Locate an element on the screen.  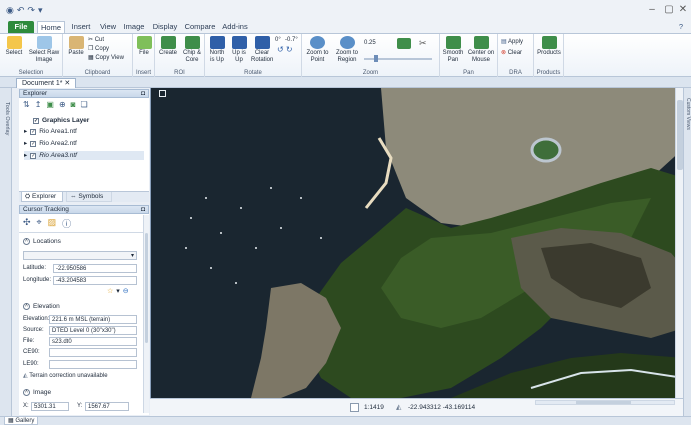
maximize-button: ▢ is located at coordinates (669, 10).